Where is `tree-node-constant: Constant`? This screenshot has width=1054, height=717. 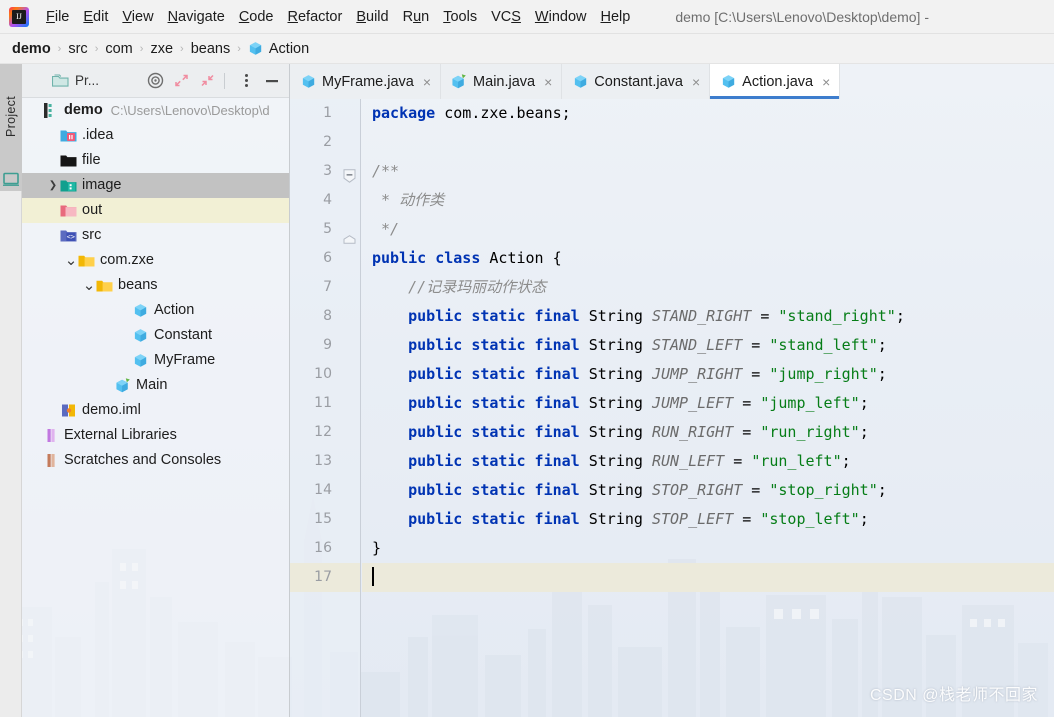 tree-node-constant: Constant is located at coordinates (155, 335).